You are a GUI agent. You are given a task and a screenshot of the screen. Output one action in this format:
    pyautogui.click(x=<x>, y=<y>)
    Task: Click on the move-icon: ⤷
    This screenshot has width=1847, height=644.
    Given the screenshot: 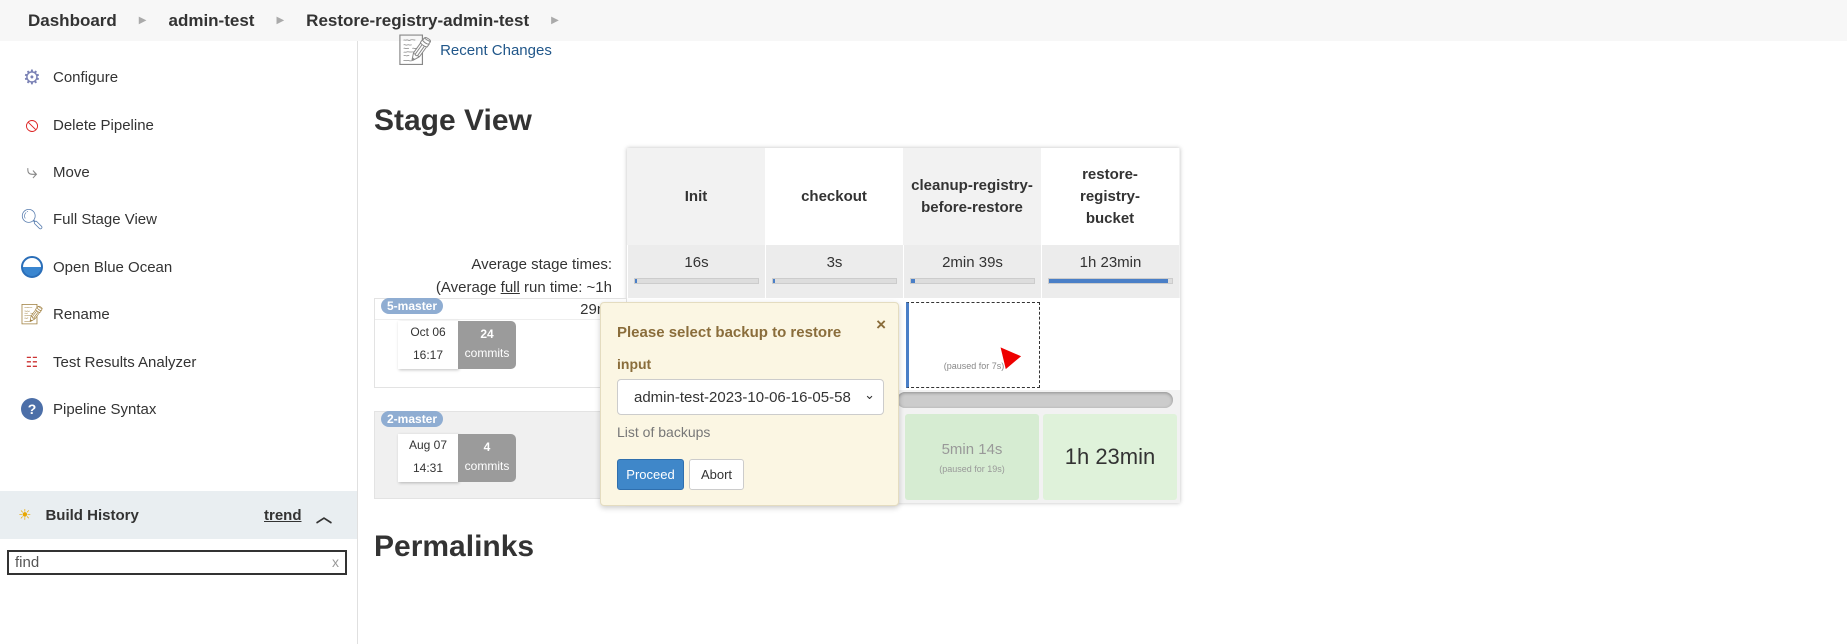 What is the action you would take?
    pyautogui.click(x=32, y=171)
    